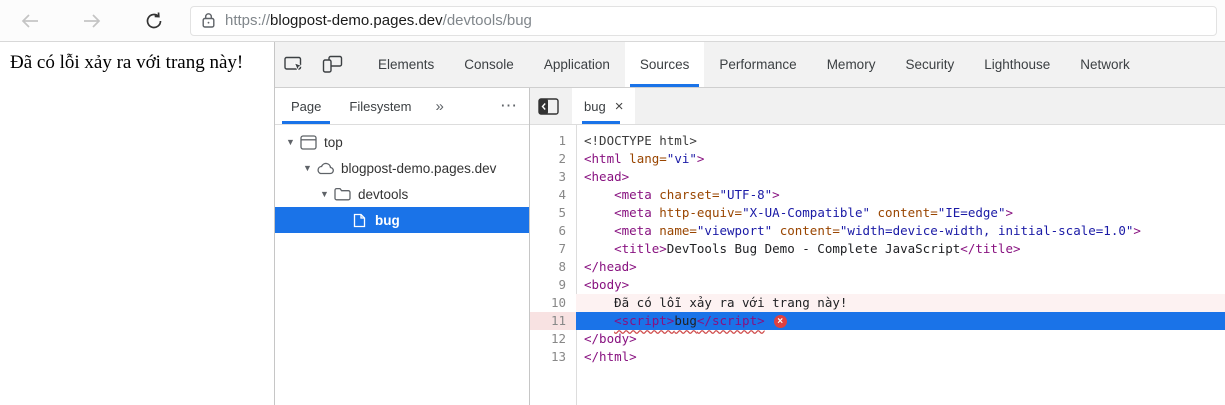  Describe the element at coordinates (333, 142) in the screenshot. I see `tree-item-label: top` at that location.